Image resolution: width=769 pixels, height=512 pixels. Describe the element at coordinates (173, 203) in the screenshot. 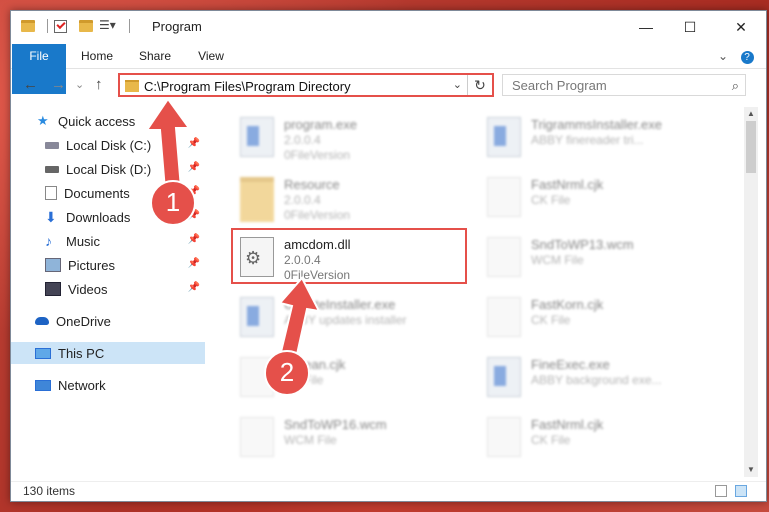

I see `callout-1: 1` at that location.